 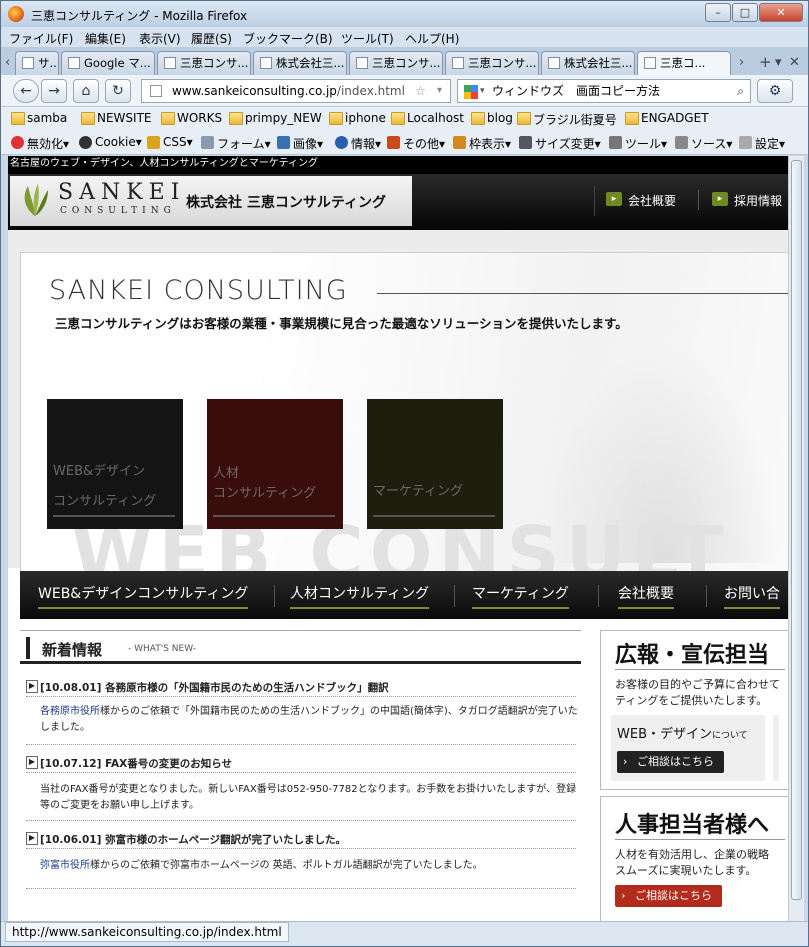 What do you see at coordinates (568, 144) in the screenshot?
I see `dev-label: サイズ変更▾` at bounding box center [568, 144].